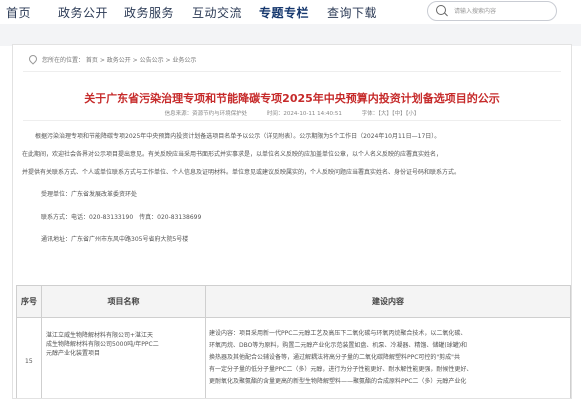 This screenshot has width=581, height=399. Describe the element at coordinates (33, 59) in the screenshot. I see `location-pin-icon` at that location.